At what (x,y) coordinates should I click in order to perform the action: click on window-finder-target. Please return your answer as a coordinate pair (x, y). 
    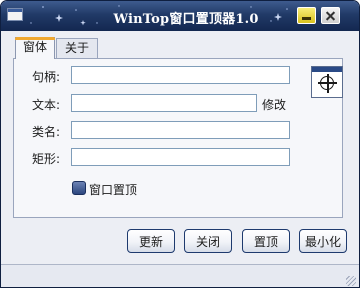
    Looking at the image, I should click on (327, 82).